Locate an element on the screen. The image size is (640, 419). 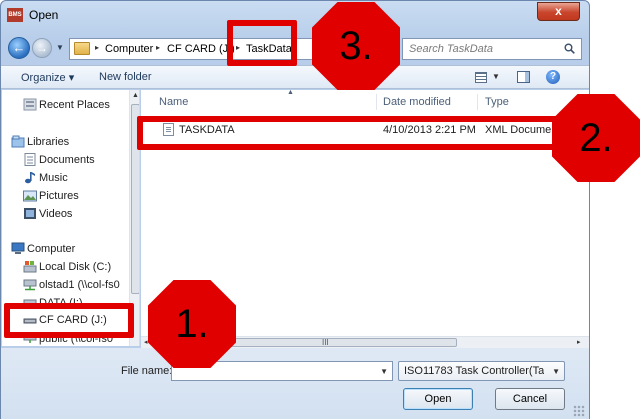
breadcrumb-cf-card: CF CARD (J:) is located at coordinates (201, 49).